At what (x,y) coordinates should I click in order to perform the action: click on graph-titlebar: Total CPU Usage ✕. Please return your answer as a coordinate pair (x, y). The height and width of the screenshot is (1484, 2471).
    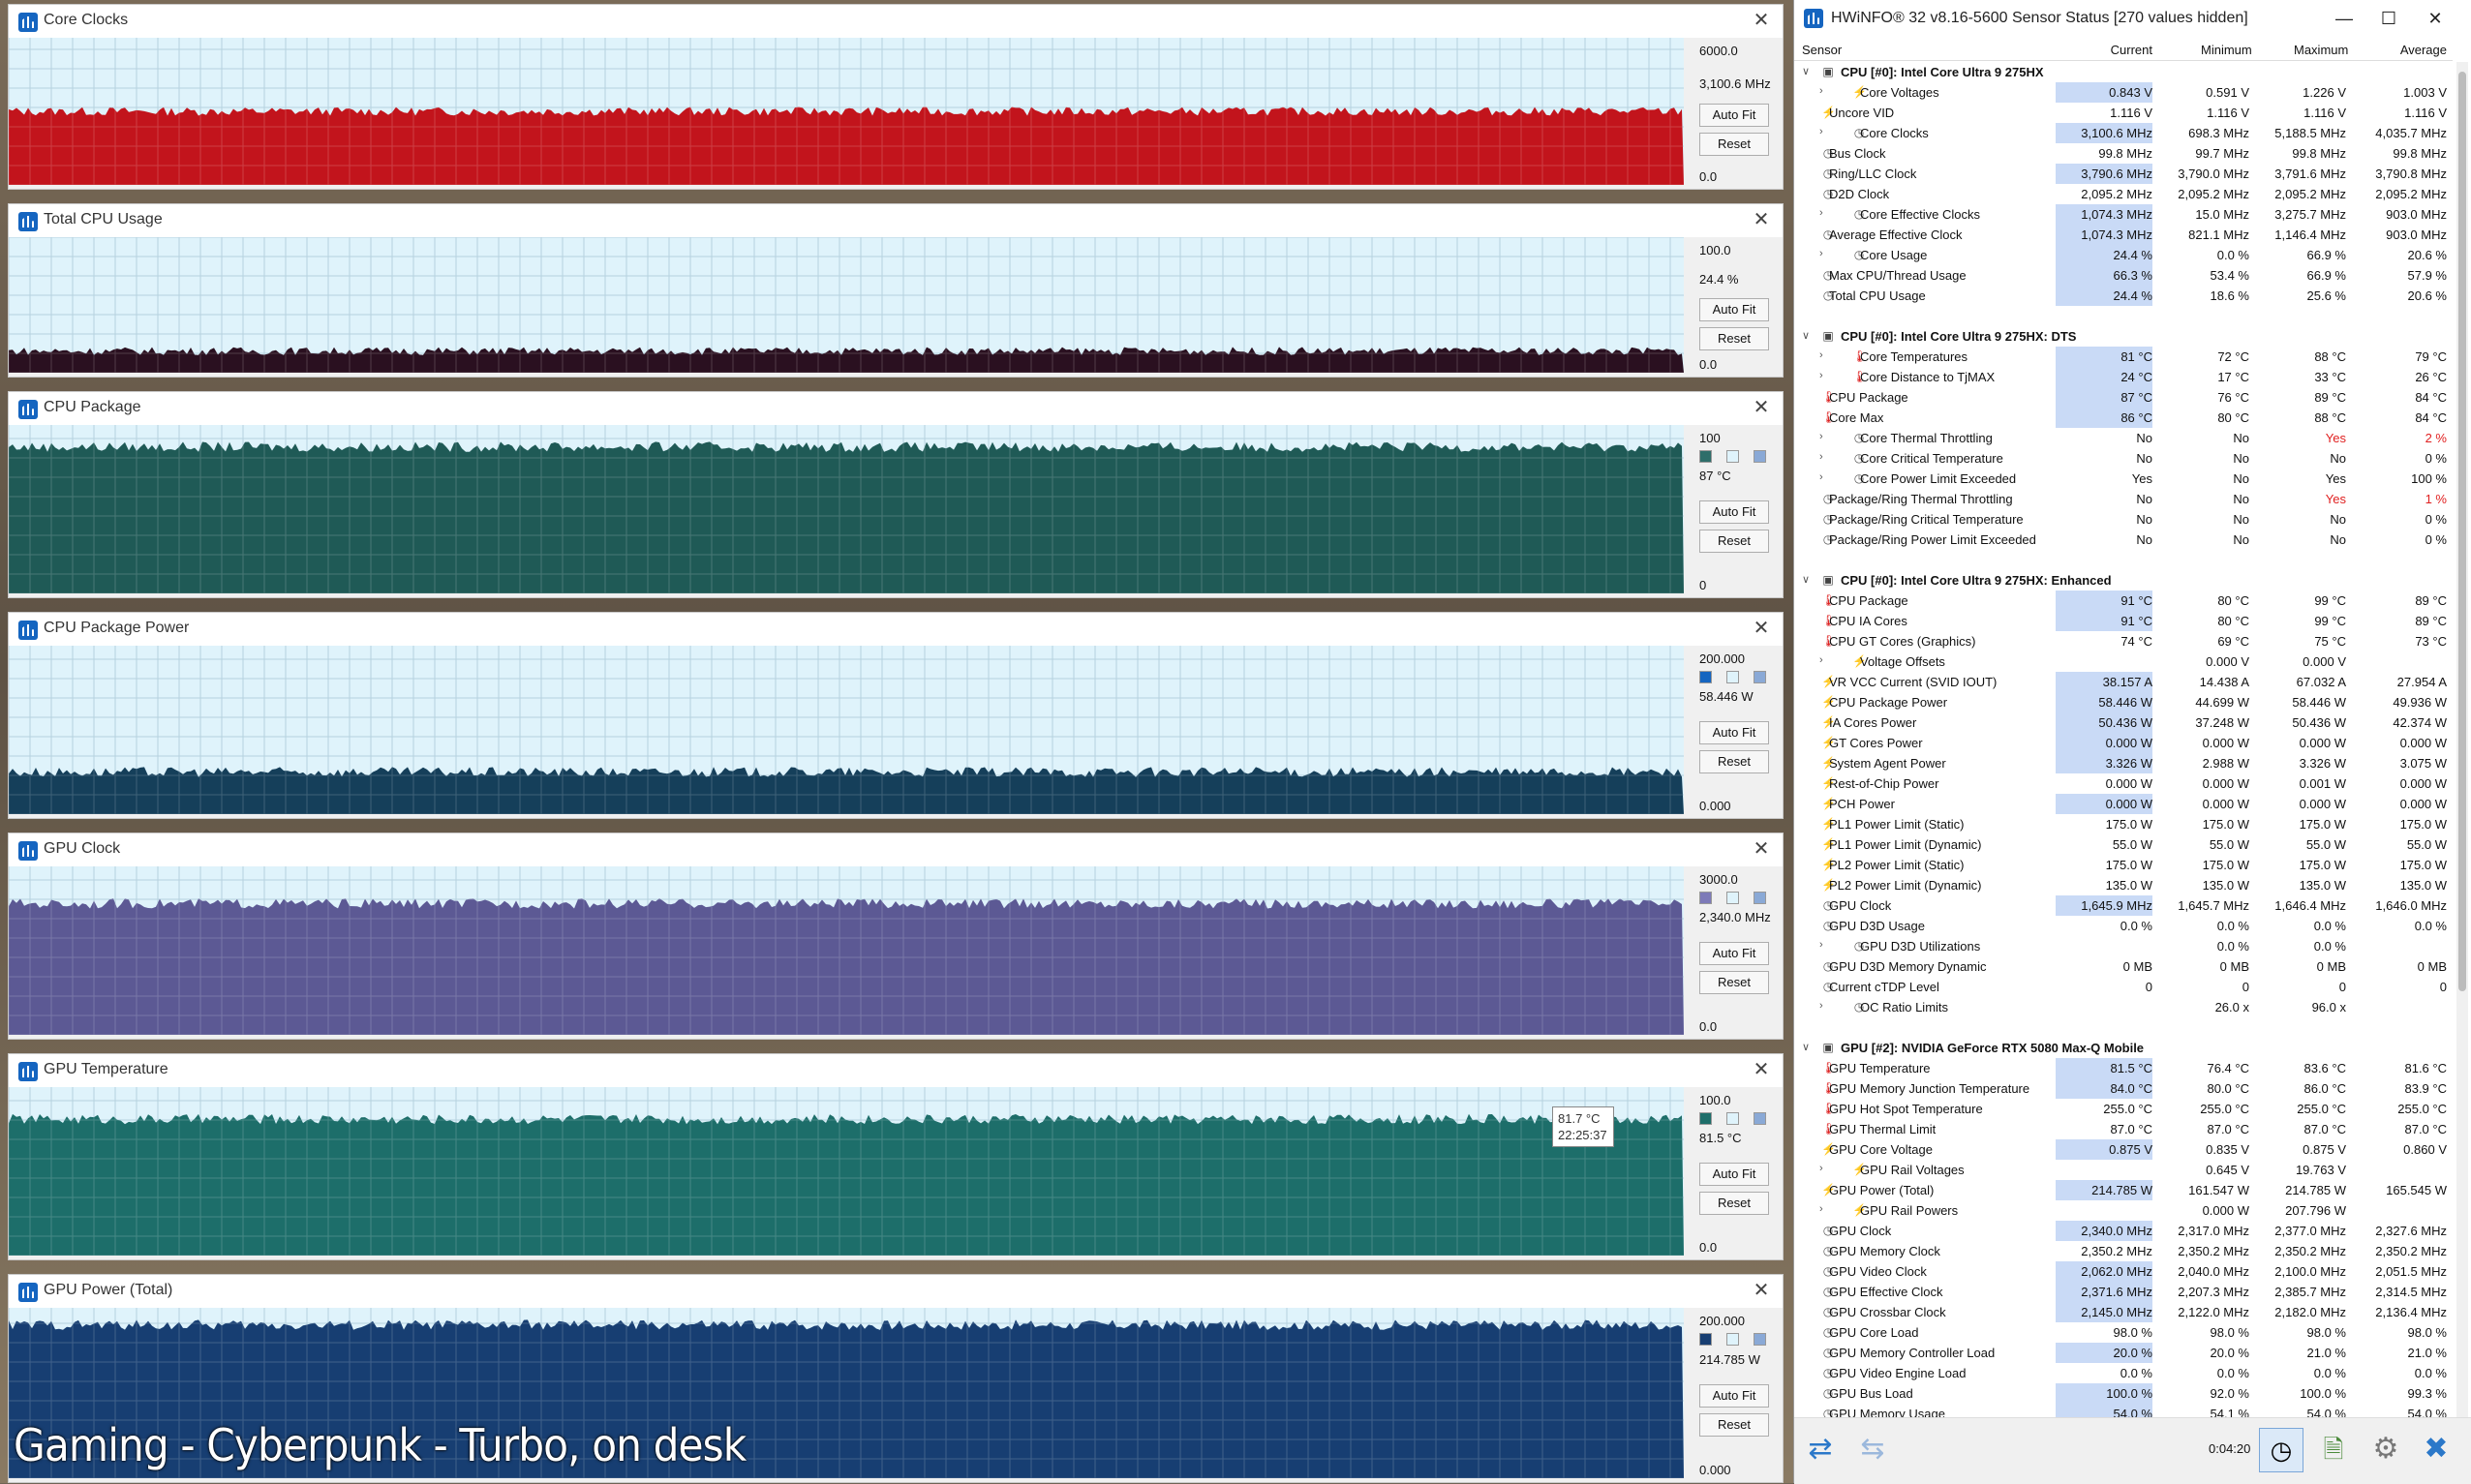
    Looking at the image, I should click on (896, 220).